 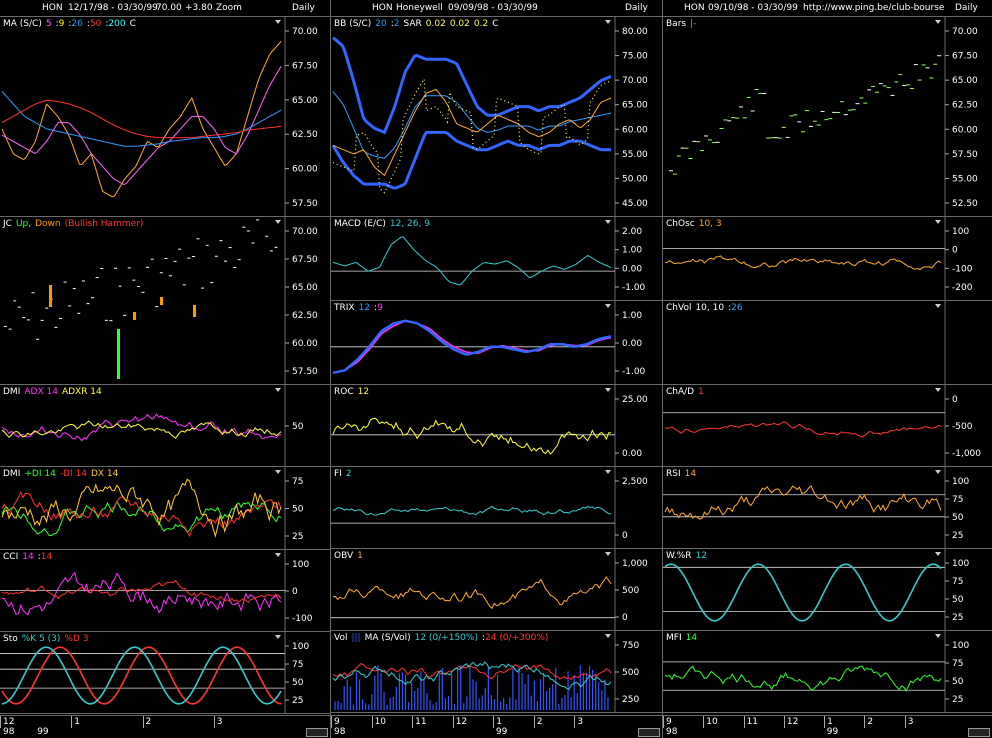 I want to click on y-tick-label: 57.50, so click(x=305, y=372).